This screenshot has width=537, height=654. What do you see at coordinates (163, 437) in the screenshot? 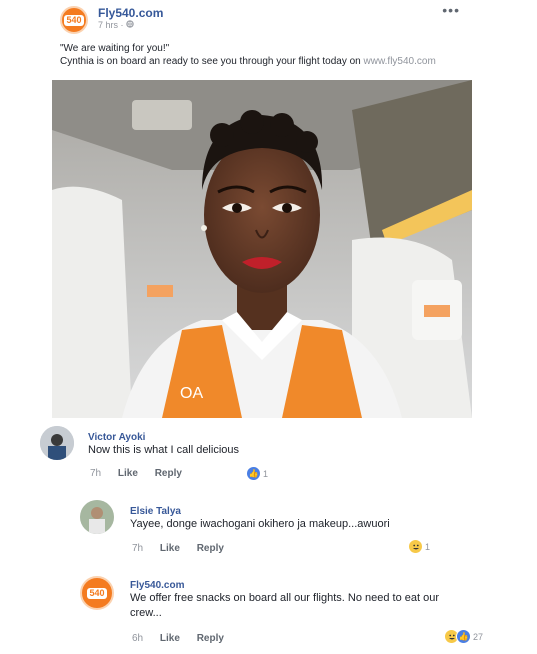
I see `commenter-name: Victor Ayoki` at bounding box center [163, 437].